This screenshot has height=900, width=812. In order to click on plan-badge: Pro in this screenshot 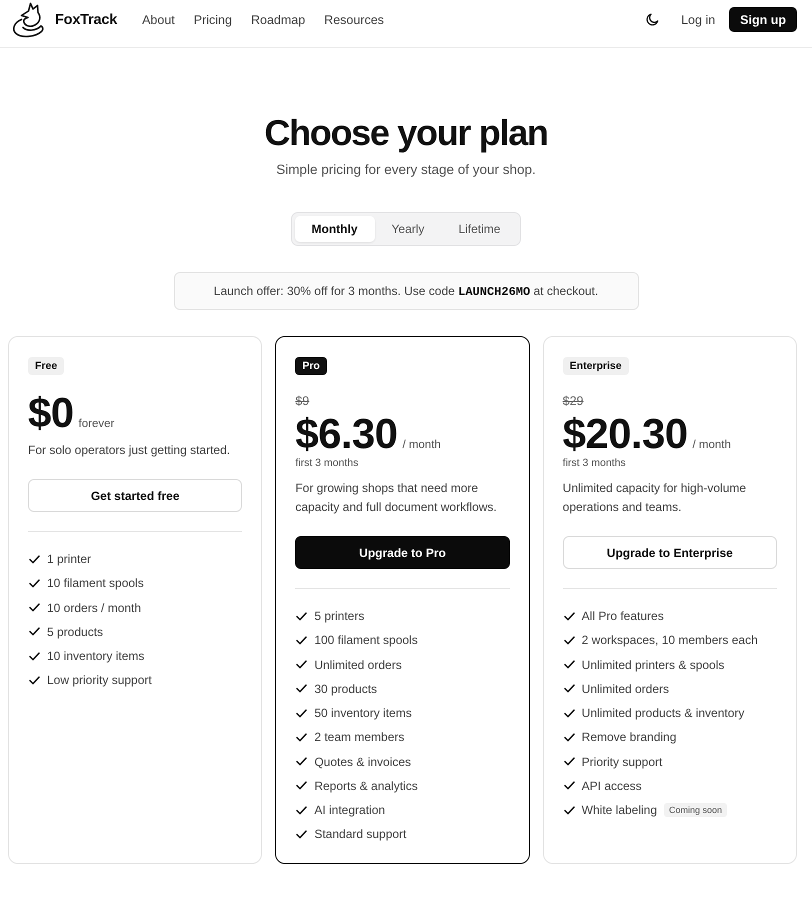, I will do `click(311, 366)`.